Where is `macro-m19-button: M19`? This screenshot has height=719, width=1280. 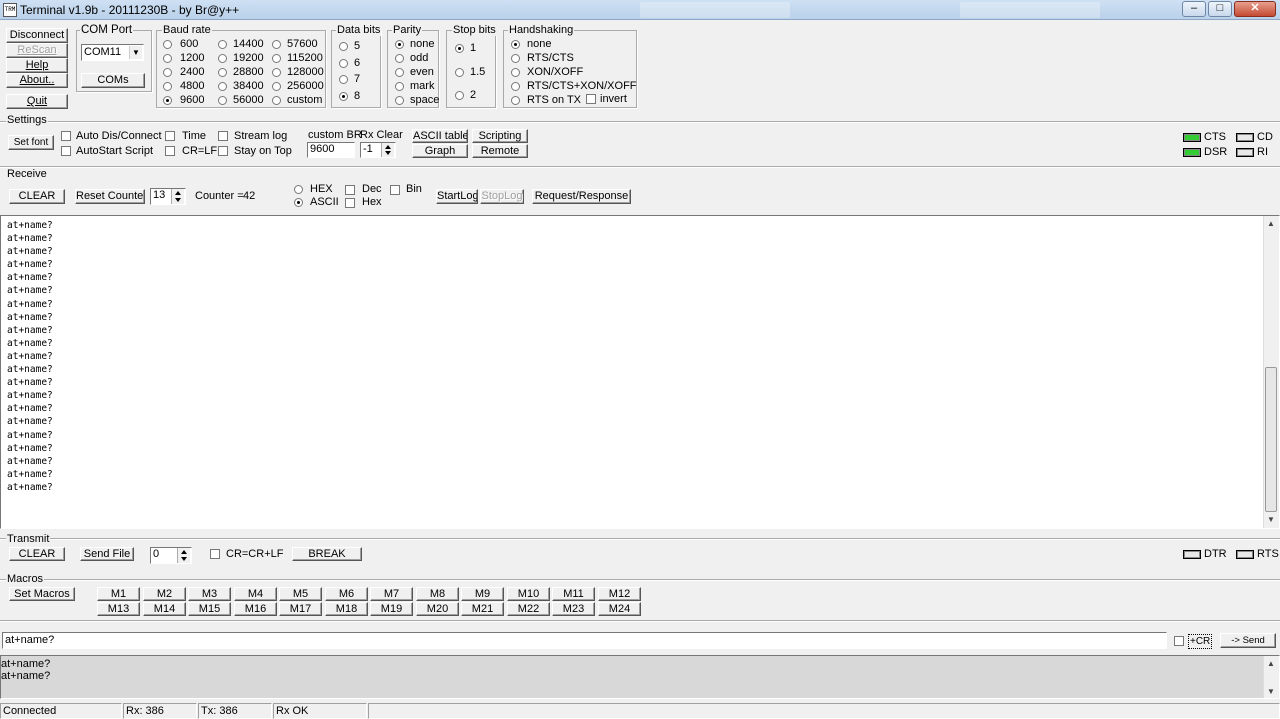
macro-m19-button: M19 is located at coordinates (391, 609).